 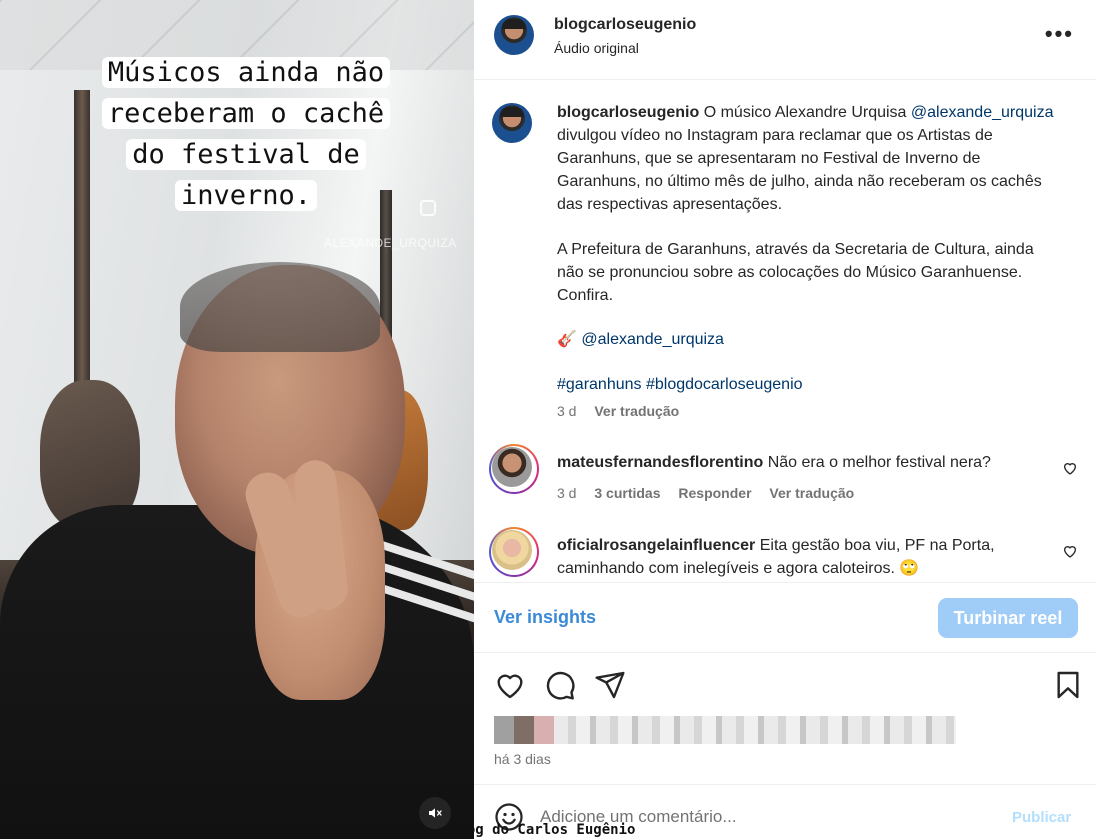 I want to click on mute-button, so click(x=435, y=813).